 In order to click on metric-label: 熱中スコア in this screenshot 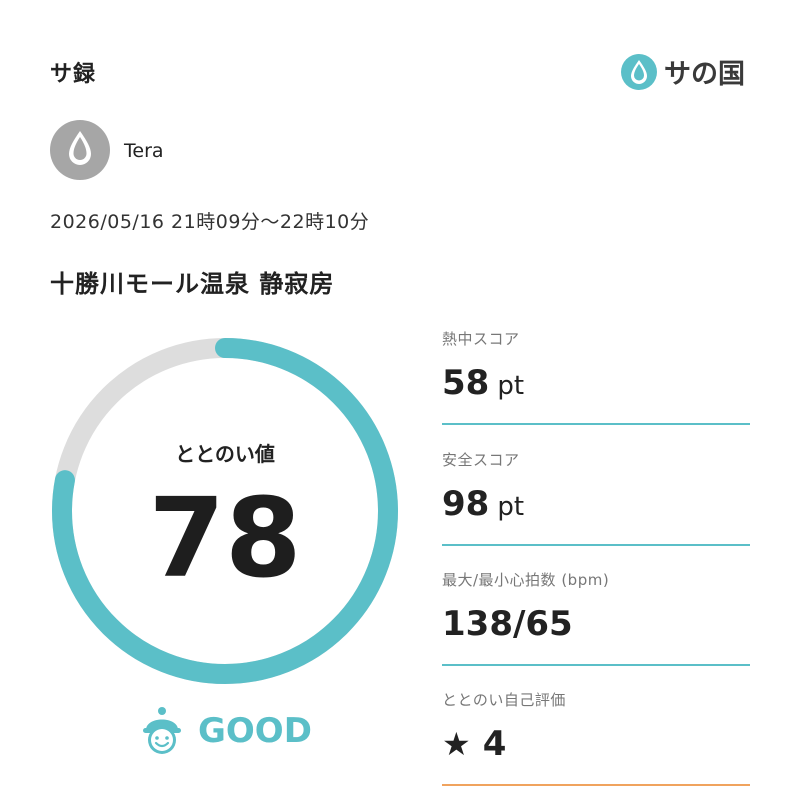, I will do `click(481, 339)`.